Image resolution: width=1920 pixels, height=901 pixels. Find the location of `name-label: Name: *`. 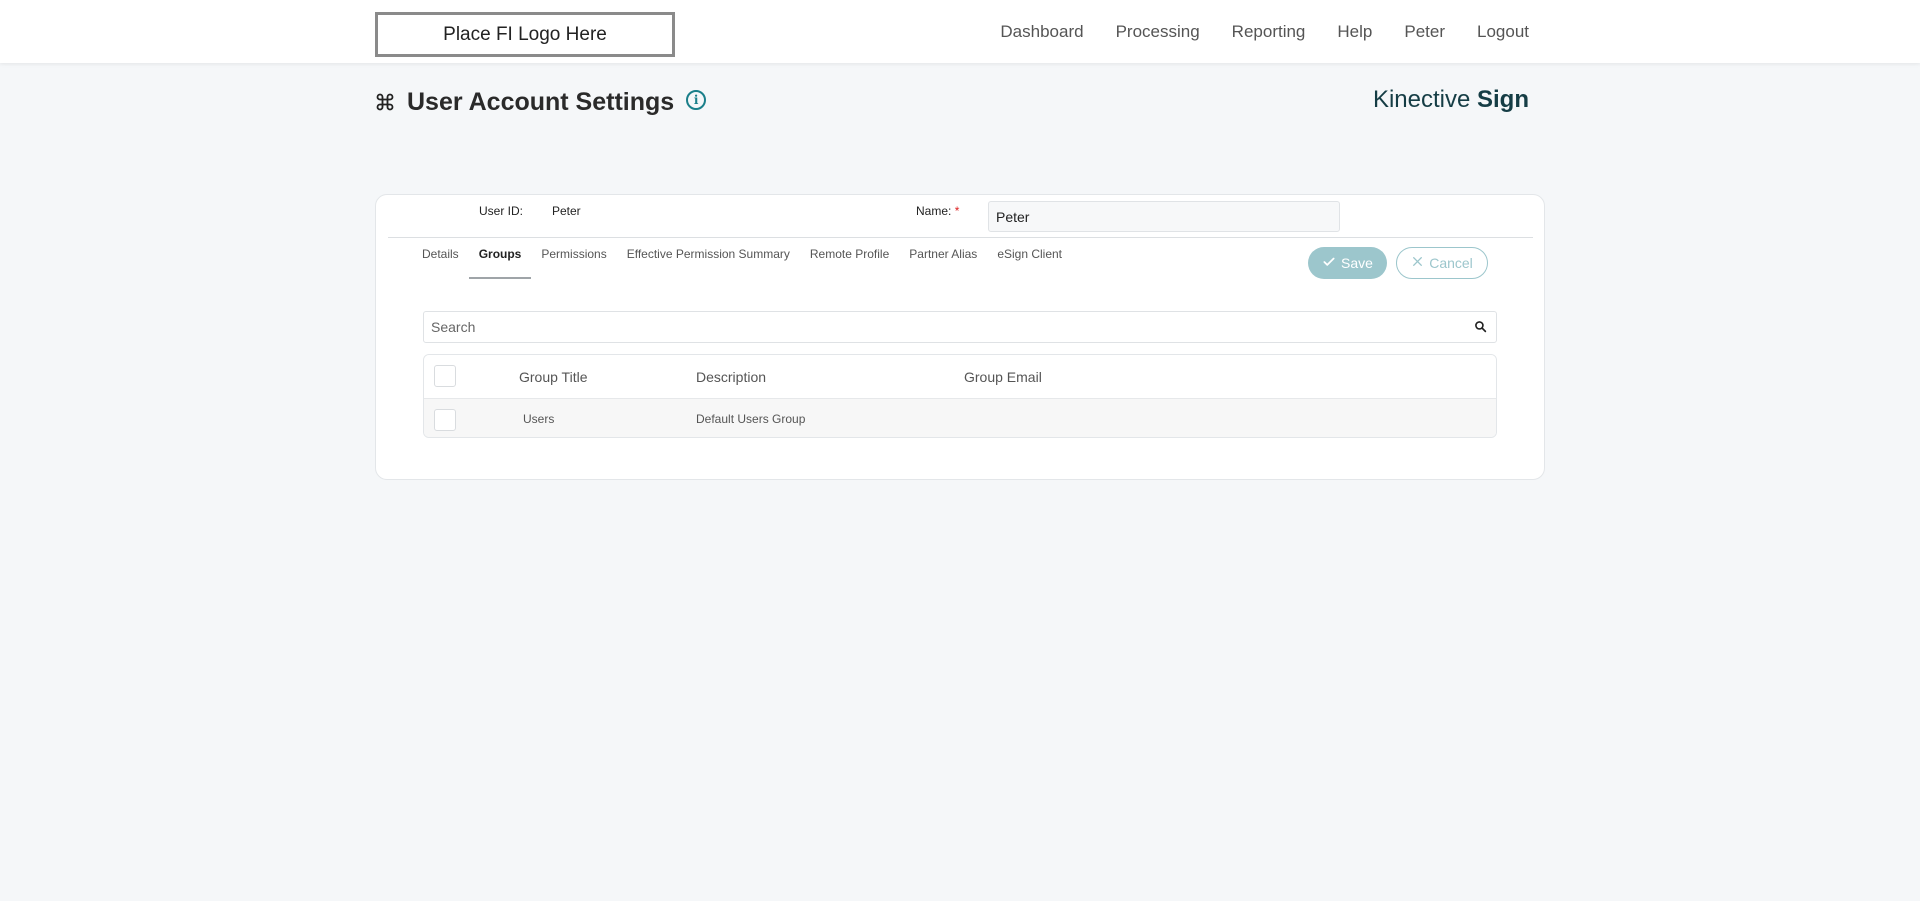

name-label: Name: * is located at coordinates (937, 211).